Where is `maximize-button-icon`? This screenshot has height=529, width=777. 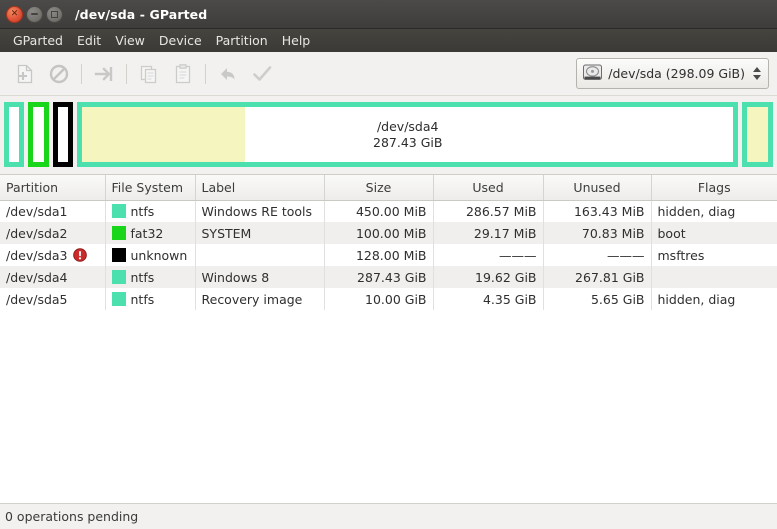
maximize-button-icon is located at coordinates (54, 14).